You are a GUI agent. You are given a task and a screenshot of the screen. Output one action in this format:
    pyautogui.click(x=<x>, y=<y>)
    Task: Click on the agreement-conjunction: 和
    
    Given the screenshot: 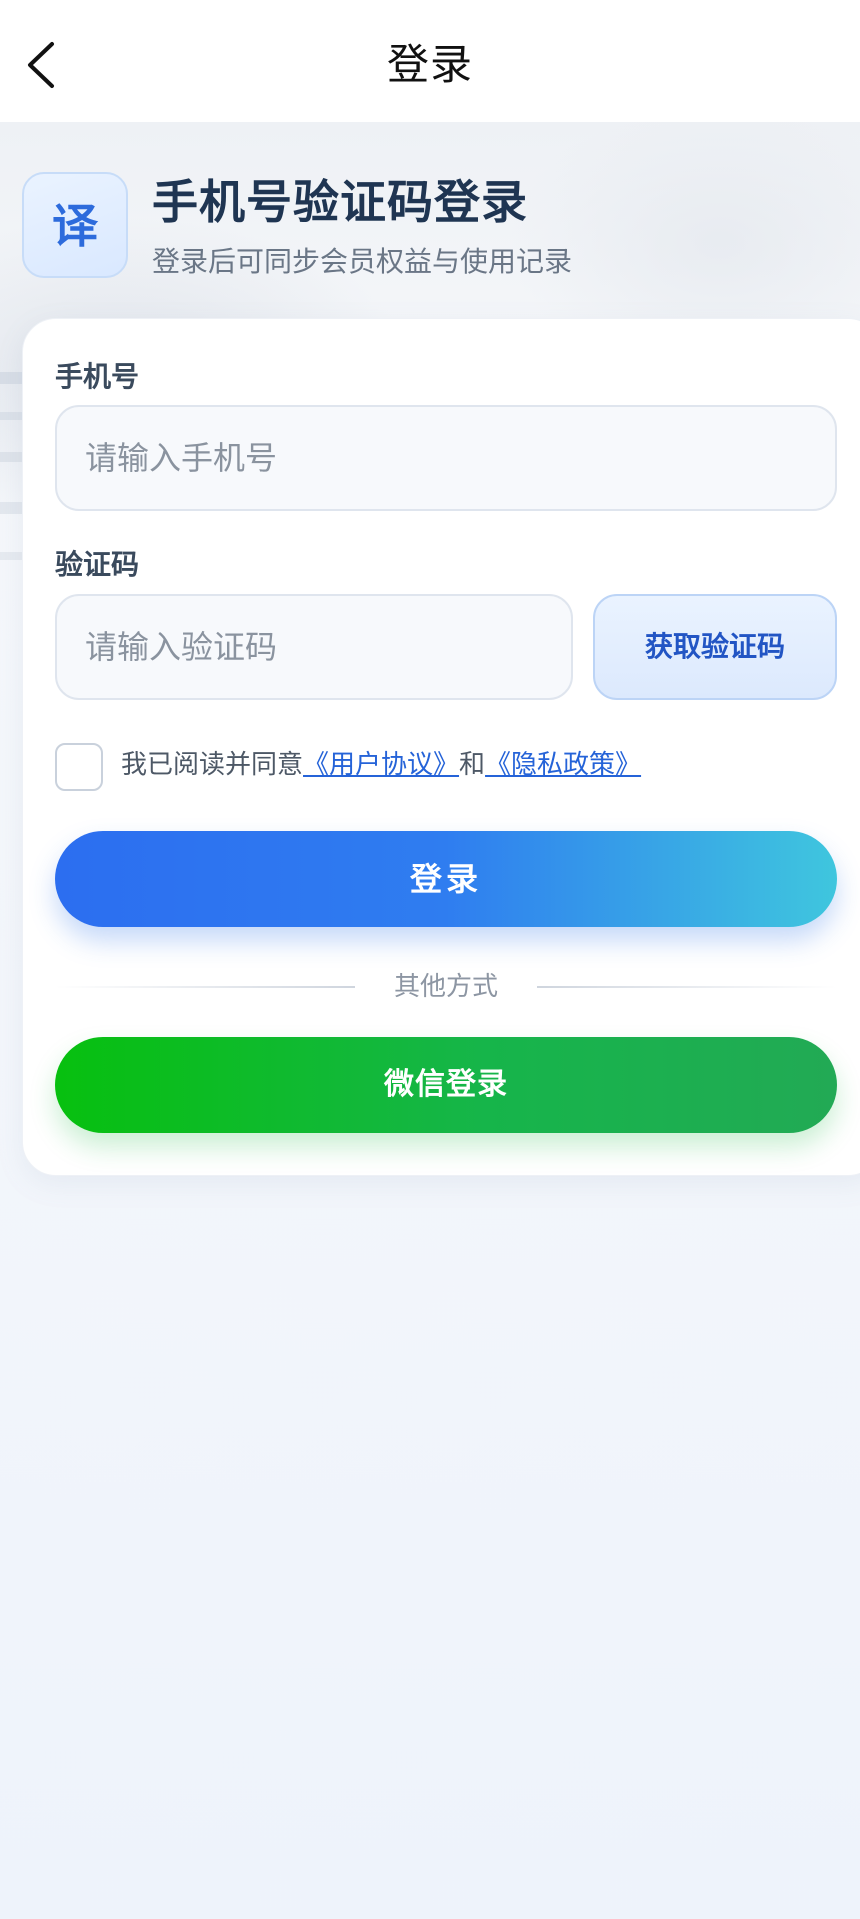 What is the action you would take?
    pyautogui.click(x=472, y=765)
    